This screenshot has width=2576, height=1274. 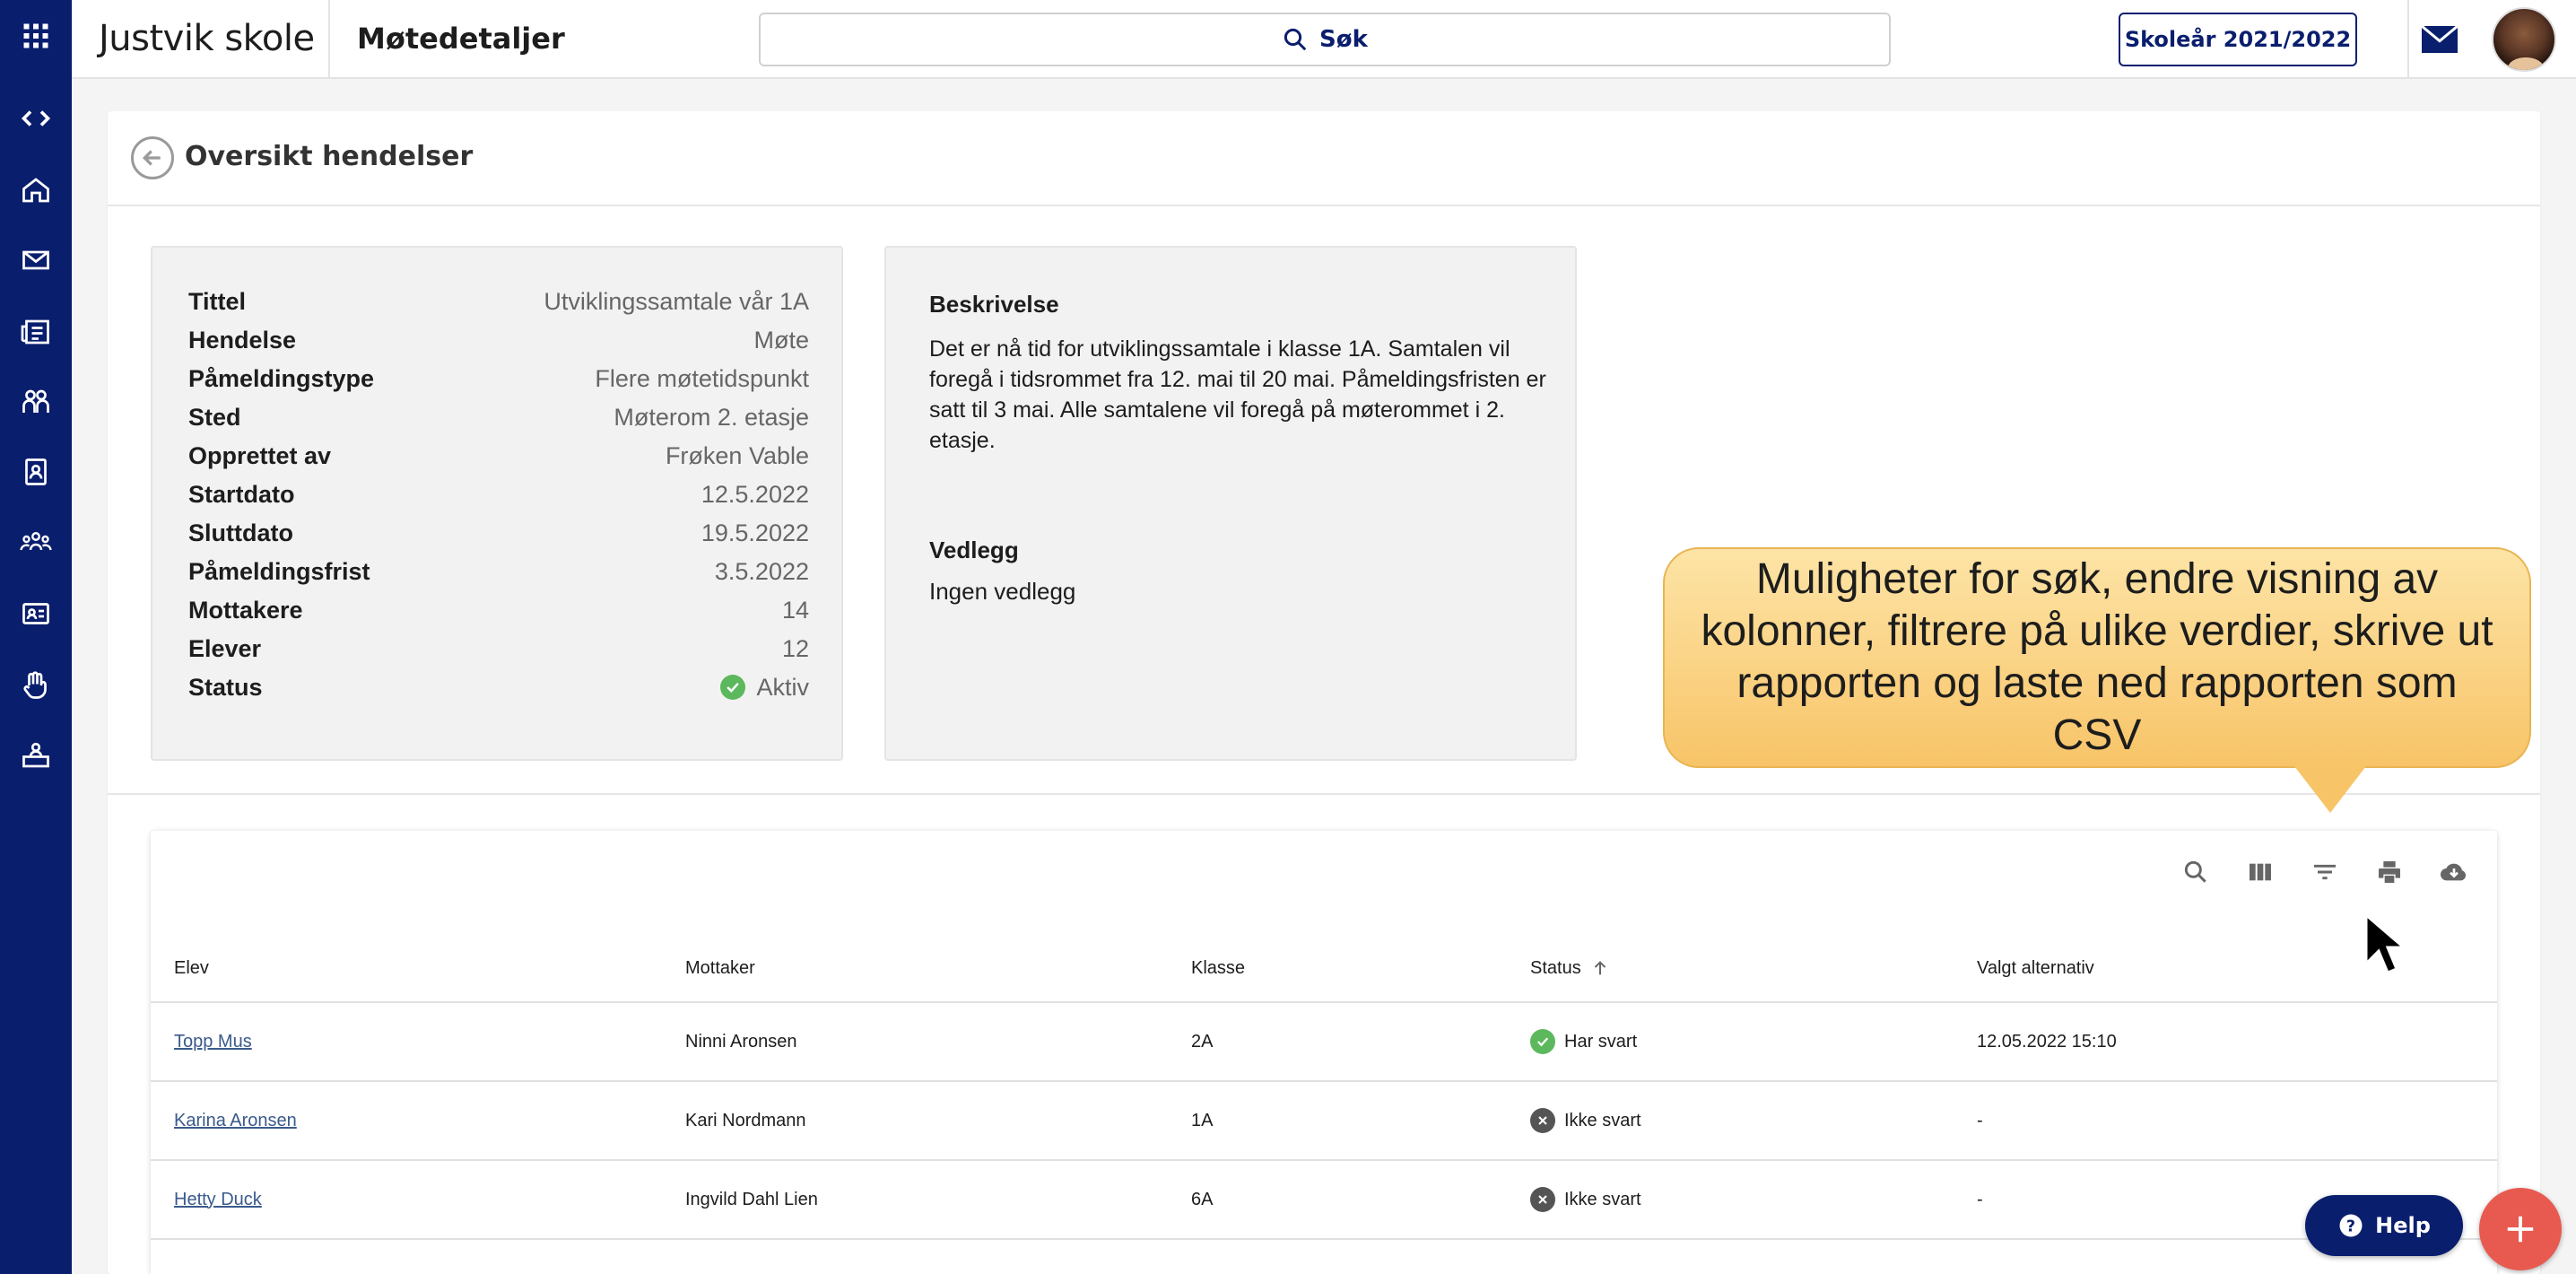 I want to click on detail-value: 12.5.2022, so click(x=755, y=494).